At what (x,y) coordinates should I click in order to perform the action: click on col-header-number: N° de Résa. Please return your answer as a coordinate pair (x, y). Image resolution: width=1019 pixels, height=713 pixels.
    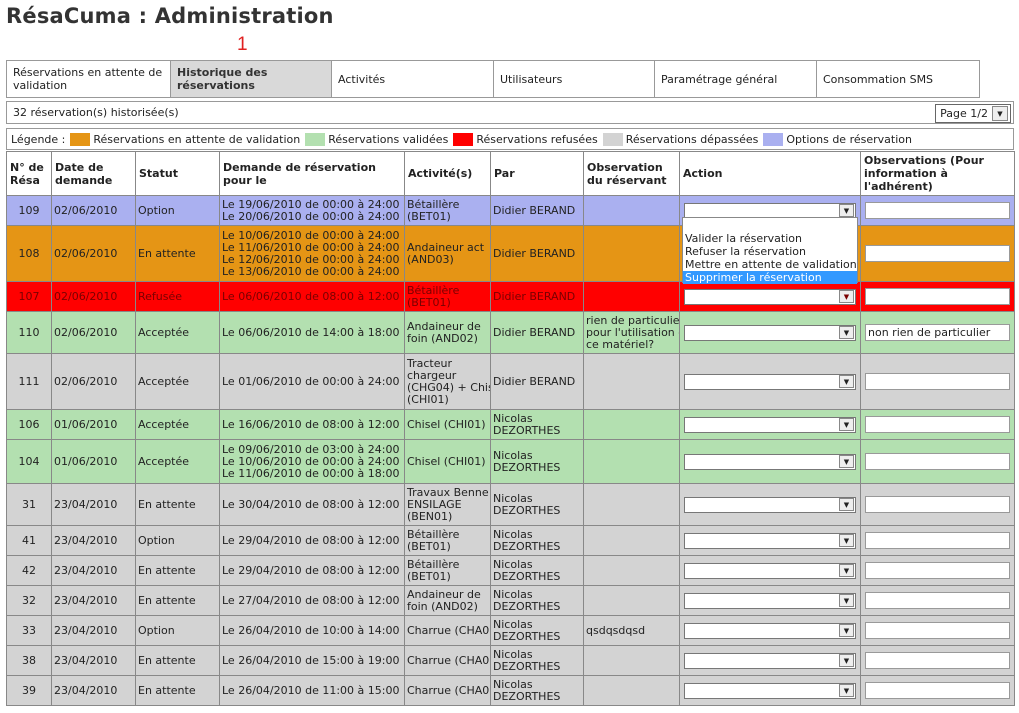
    Looking at the image, I should click on (29, 173).